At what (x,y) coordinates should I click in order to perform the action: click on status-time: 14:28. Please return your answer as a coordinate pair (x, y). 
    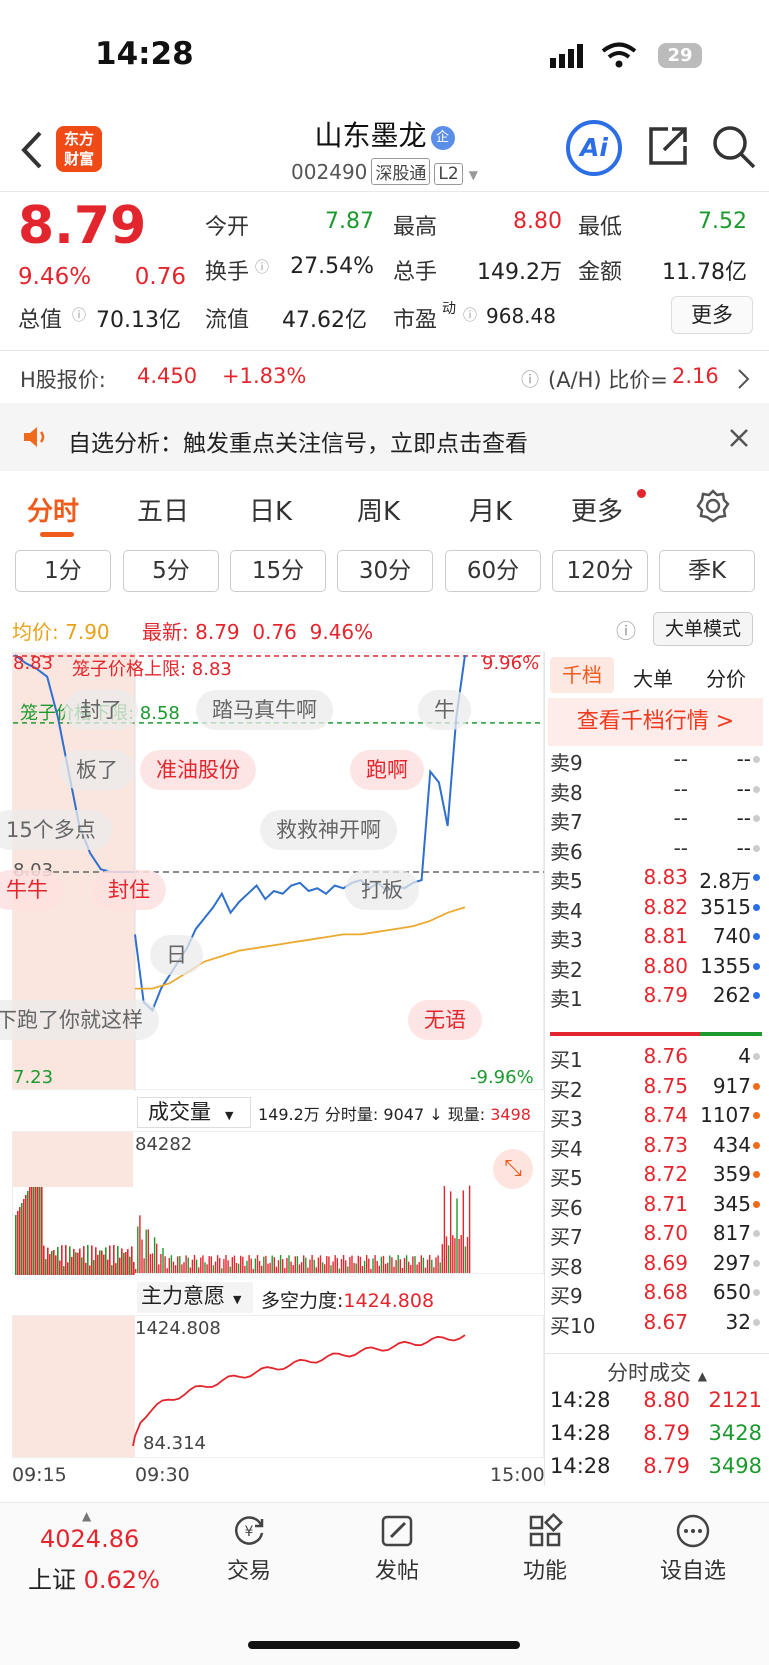
    Looking at the image, I should click on (144, 54).